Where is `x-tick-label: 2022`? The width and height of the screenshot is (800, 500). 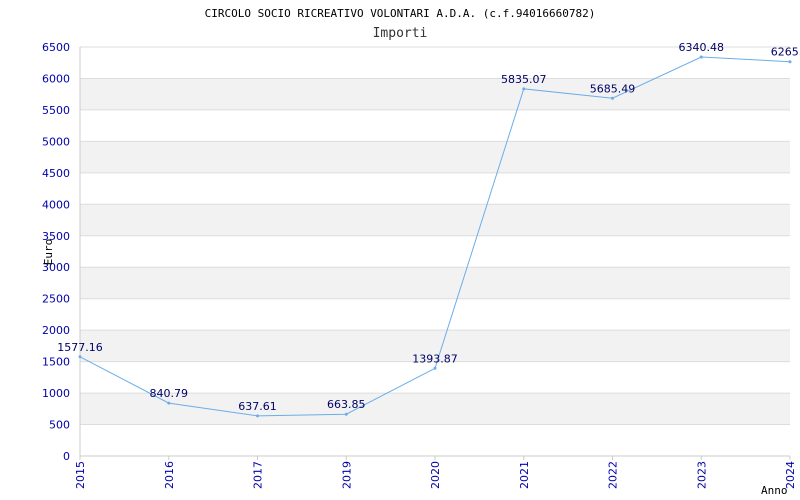 x-tick-label: 2022 is located at coordinates (613, 475).